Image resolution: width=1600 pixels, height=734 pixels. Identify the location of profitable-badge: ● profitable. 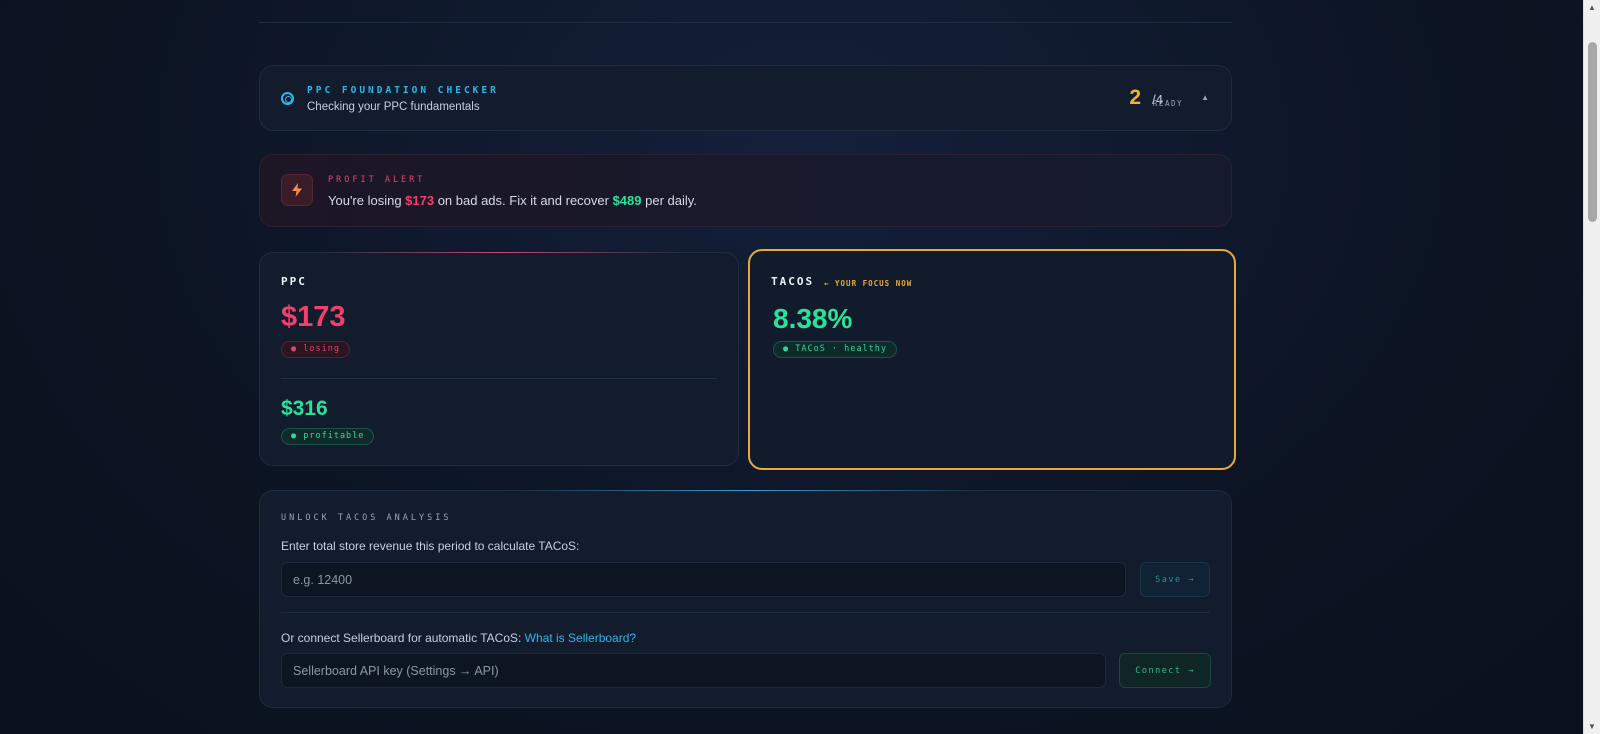
(328, 436).